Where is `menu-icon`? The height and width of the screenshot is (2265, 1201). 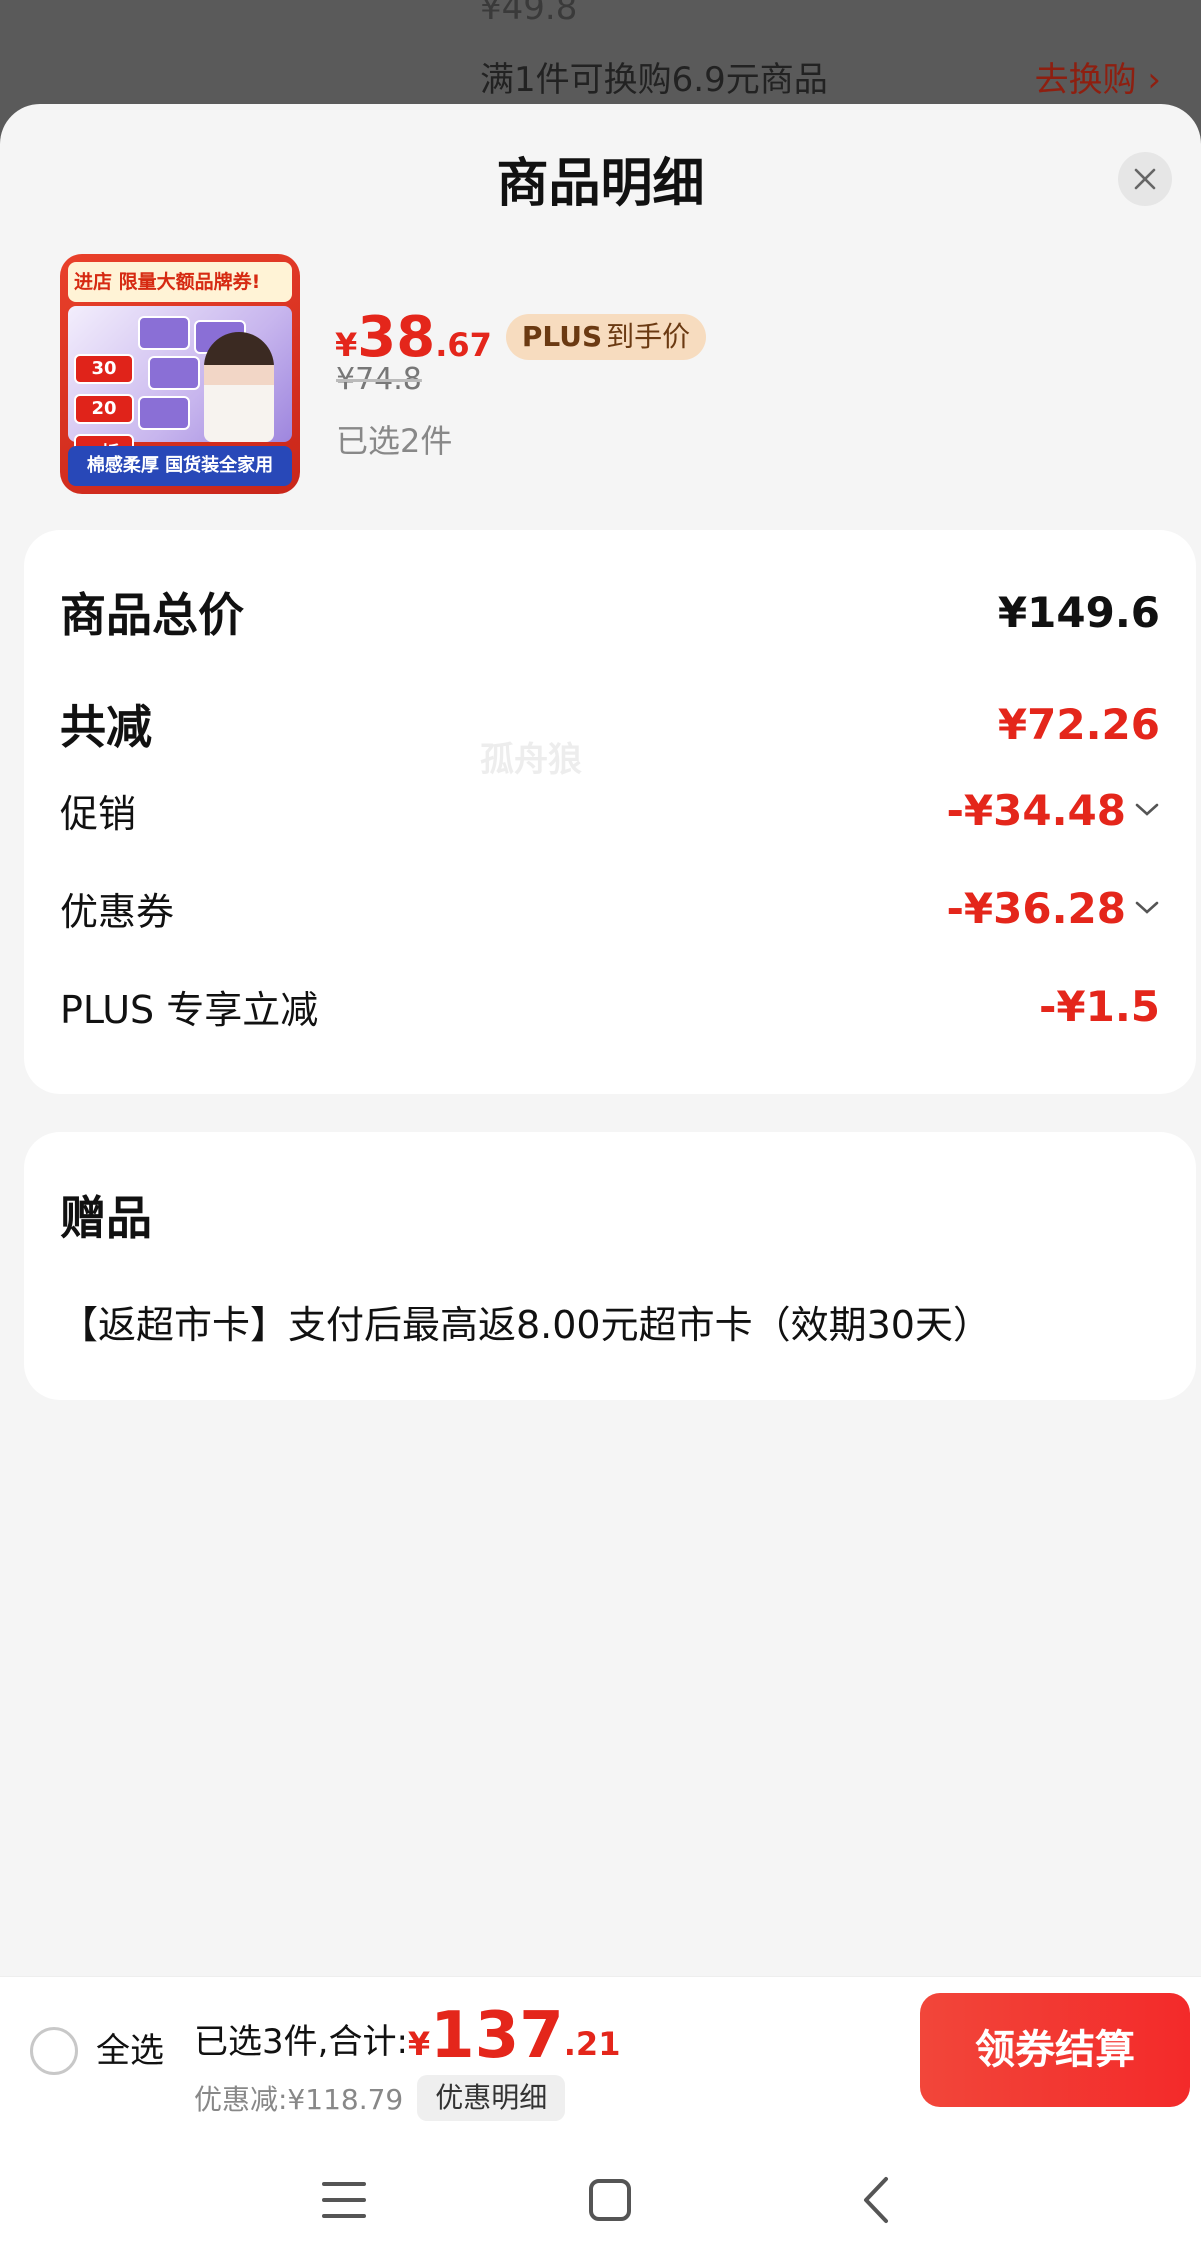 menu-icon is located at coordinates (344, 2200).